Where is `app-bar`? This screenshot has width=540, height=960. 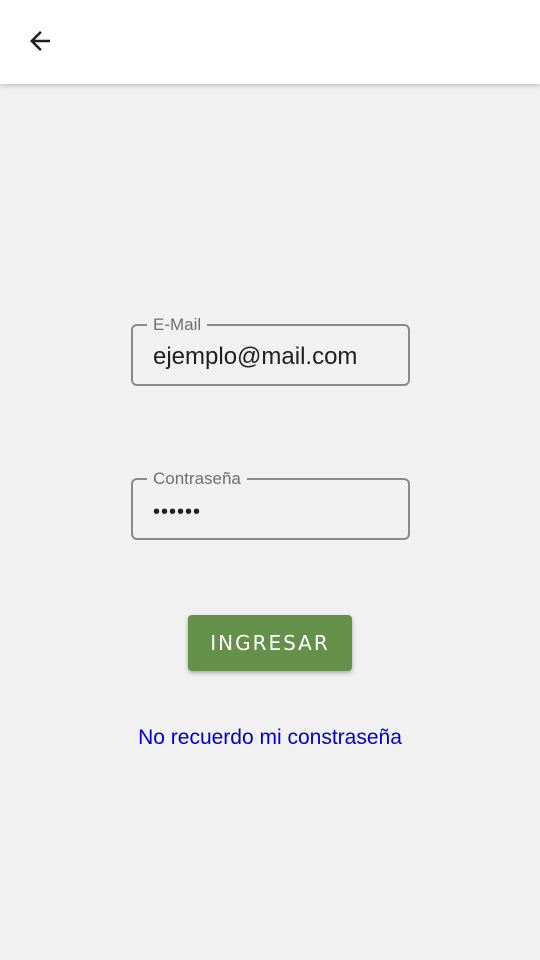 app-bar is located at coordinates (270, 42).